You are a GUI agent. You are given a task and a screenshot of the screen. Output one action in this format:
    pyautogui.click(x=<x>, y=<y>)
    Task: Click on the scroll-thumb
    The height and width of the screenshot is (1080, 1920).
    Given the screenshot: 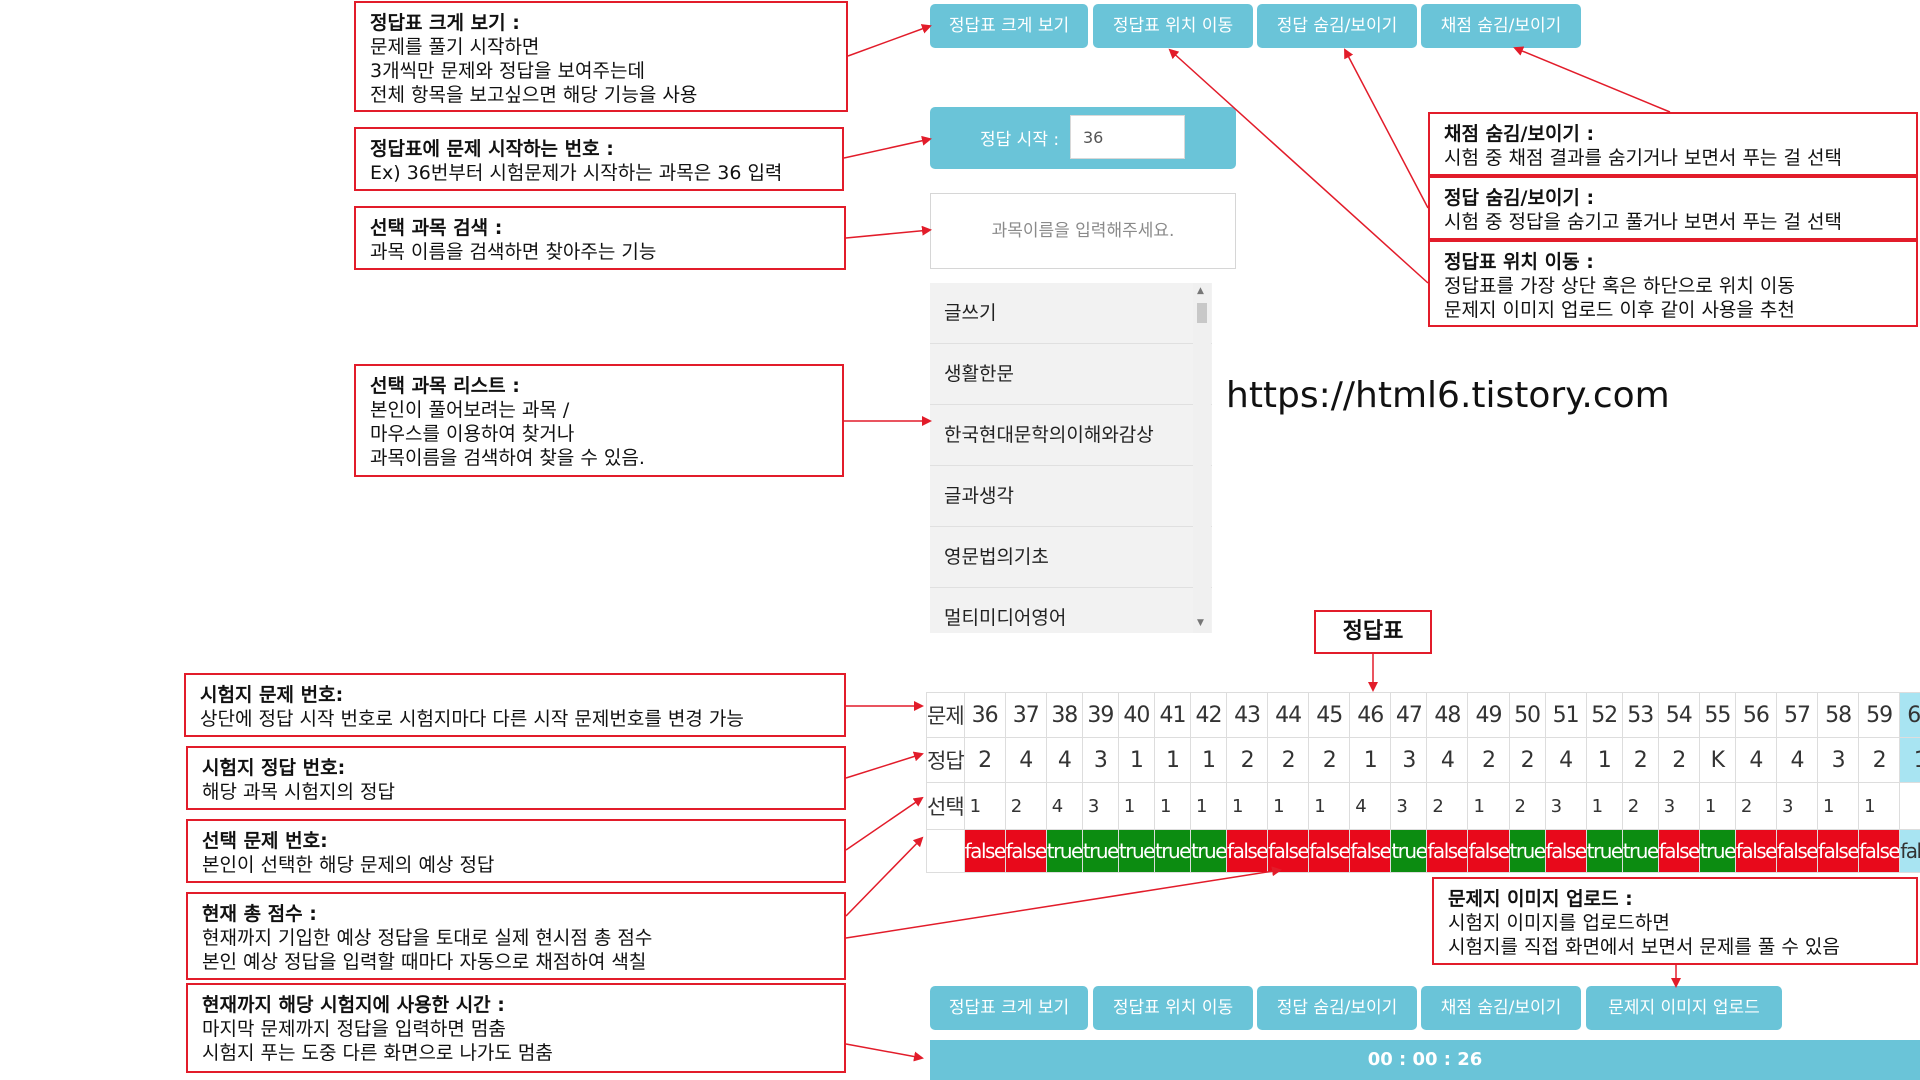 What is the action you would take?
    pyautogui.click(x=1202, y=313)
    